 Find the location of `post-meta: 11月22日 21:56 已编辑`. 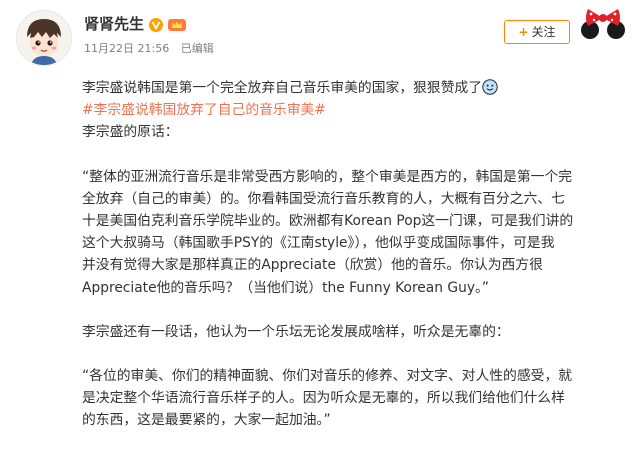

post-meta: 11月22日 21:56 已编辑 is located at coordinates (153, 49).